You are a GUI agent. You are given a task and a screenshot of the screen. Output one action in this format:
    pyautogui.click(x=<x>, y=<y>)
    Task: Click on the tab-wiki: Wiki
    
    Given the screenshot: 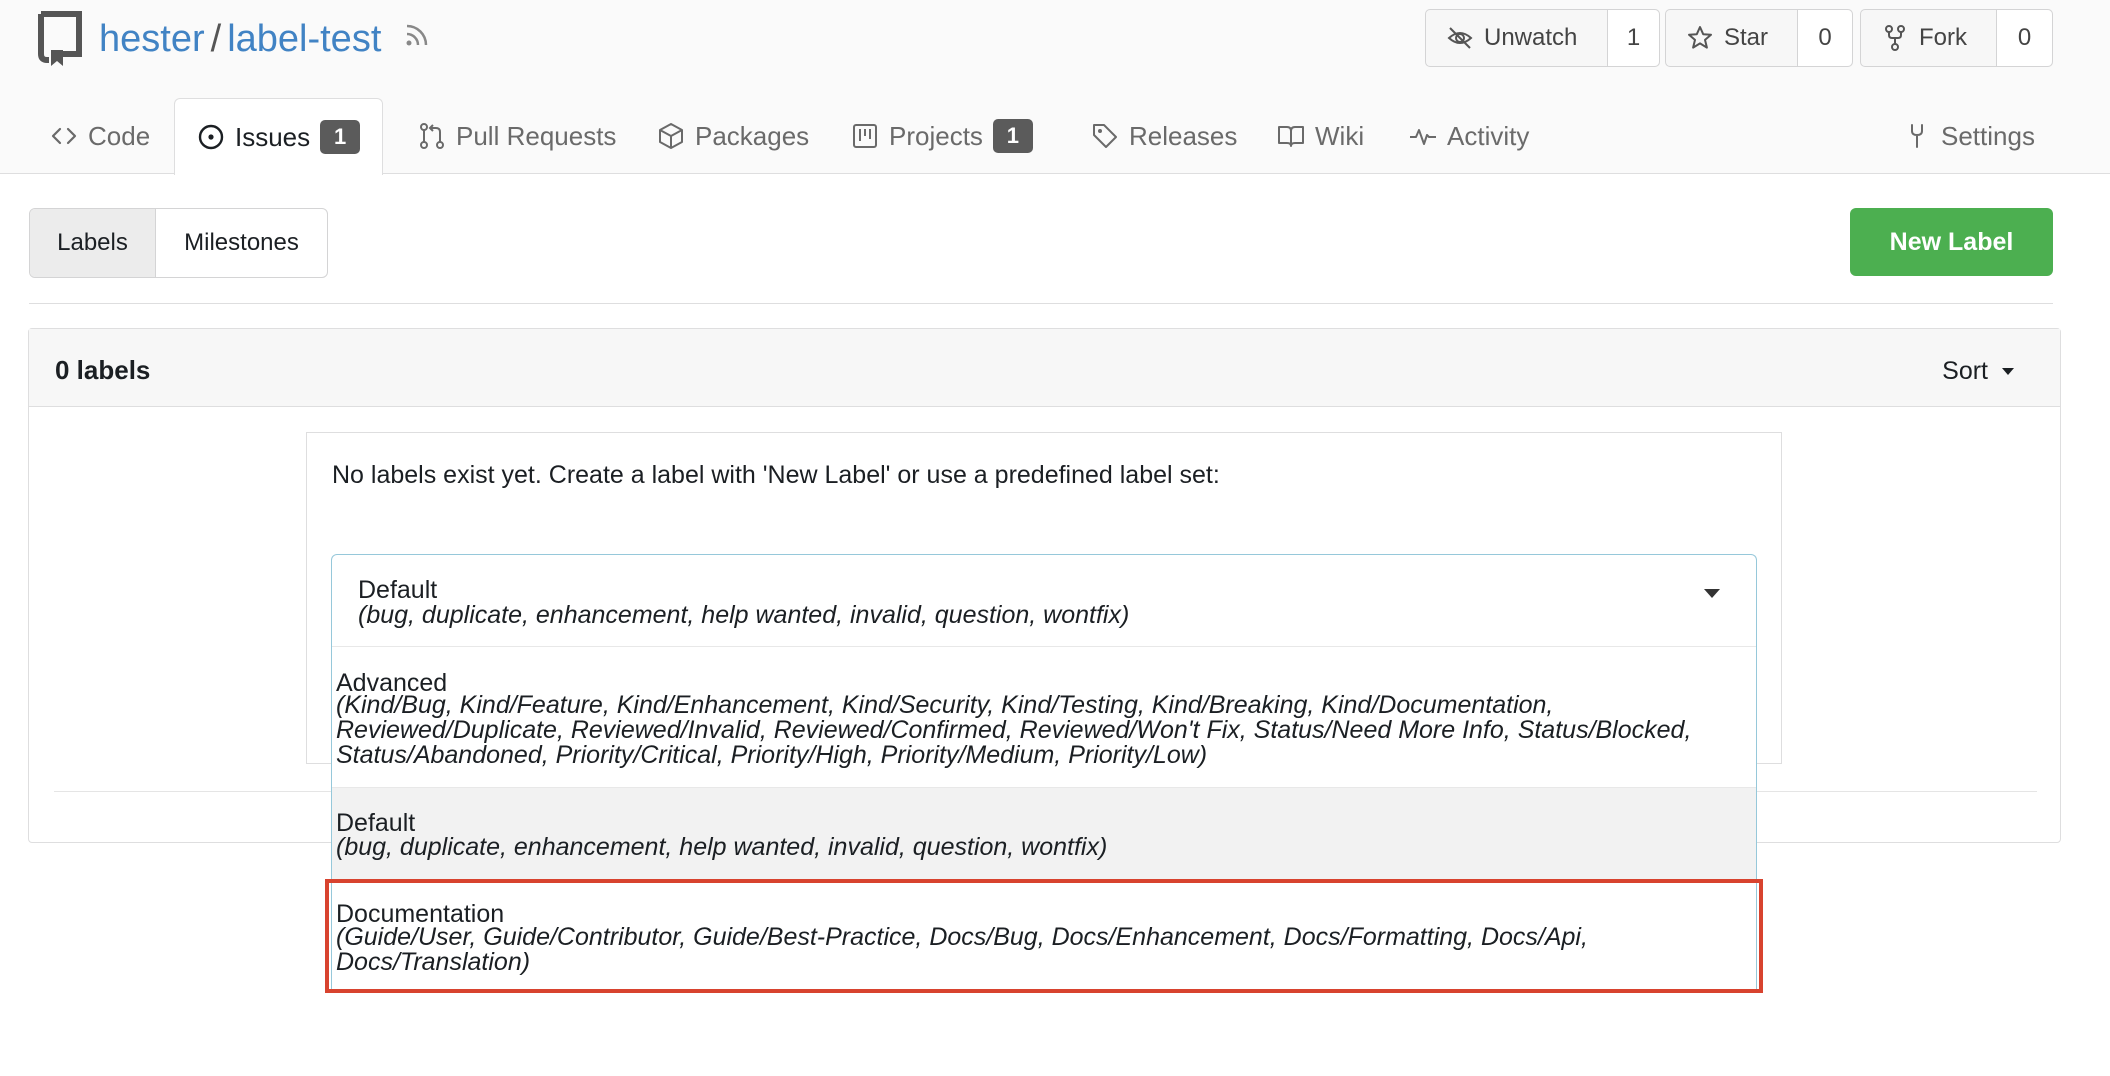 What is the action you would take?
    pyautogui.click(x=1320, y=136)
    